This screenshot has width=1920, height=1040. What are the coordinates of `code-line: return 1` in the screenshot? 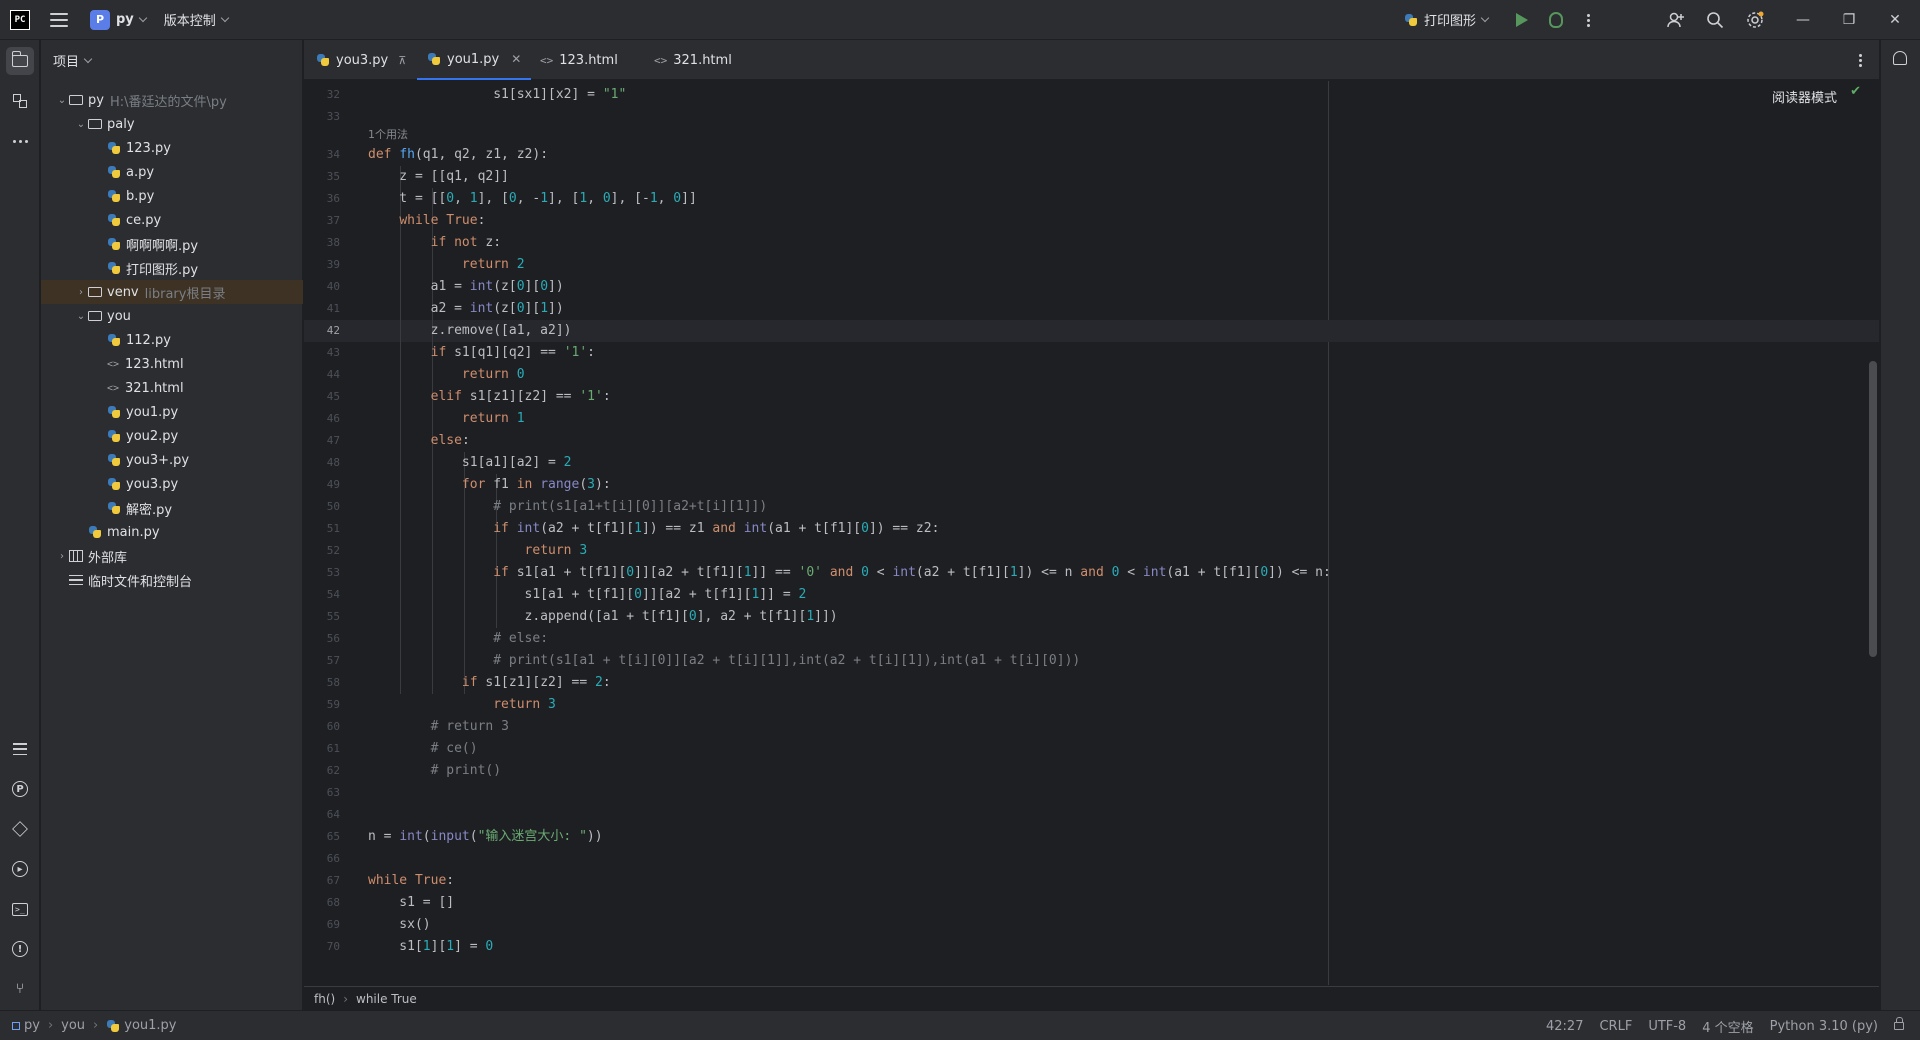 It's located at (1118, 419).